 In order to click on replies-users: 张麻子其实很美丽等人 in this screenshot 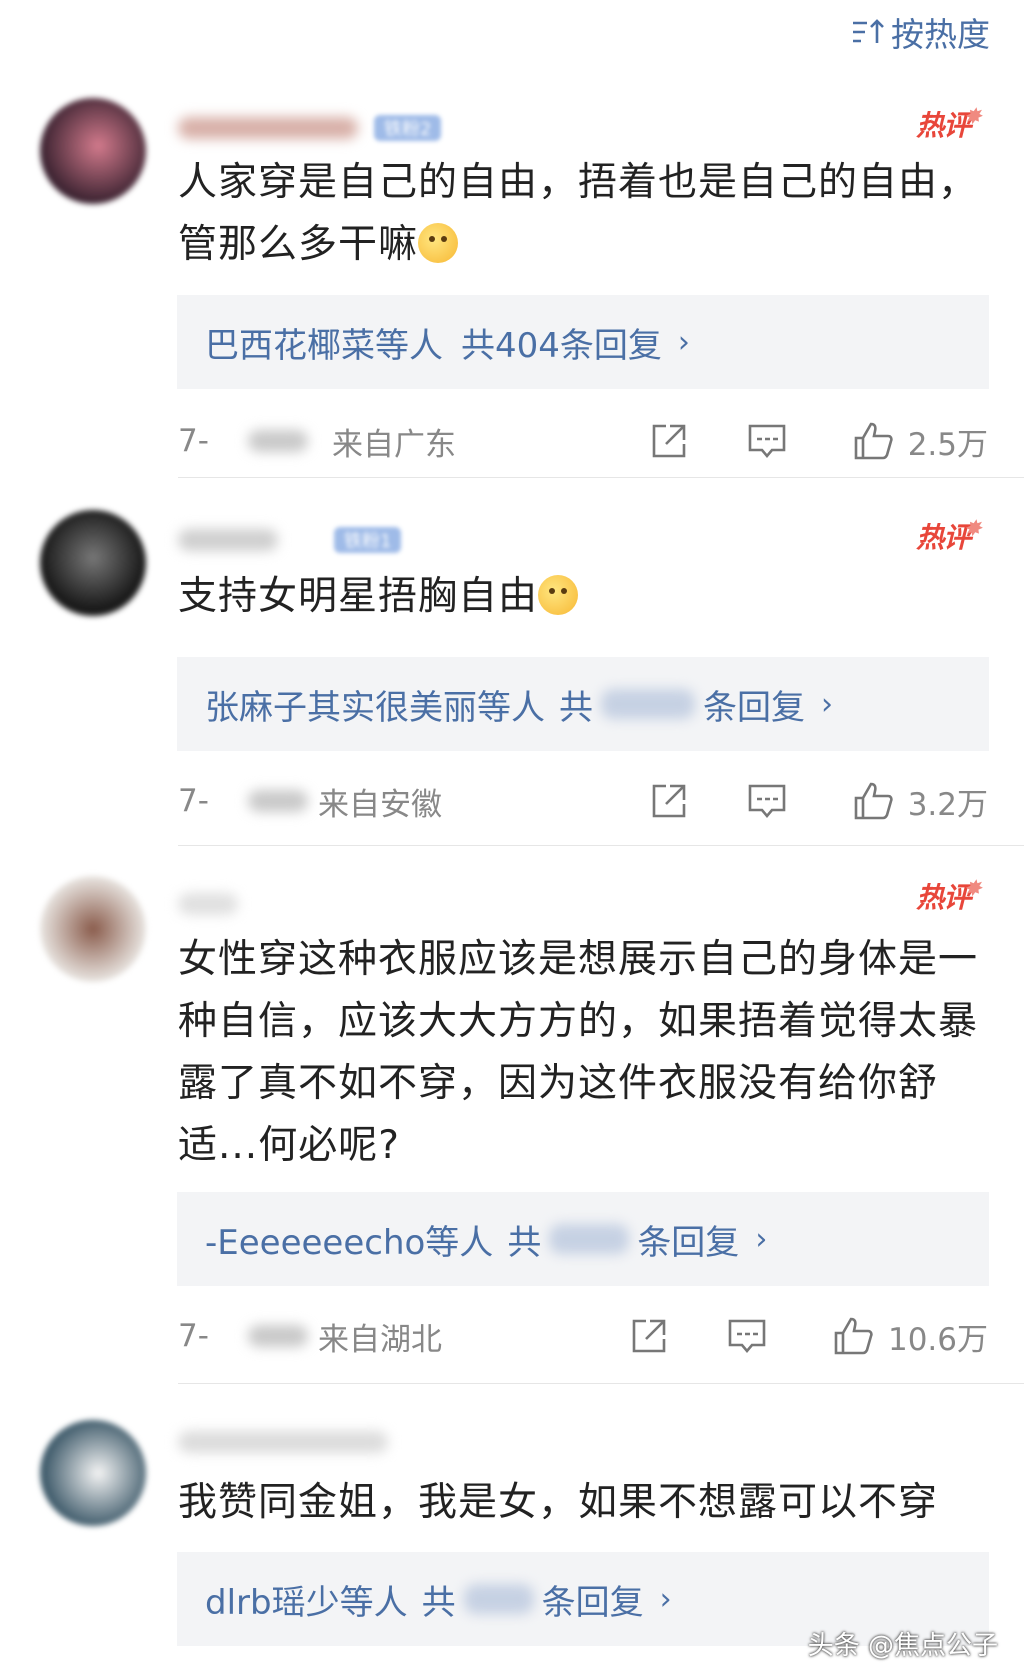, I will do `click(375, 707)`.